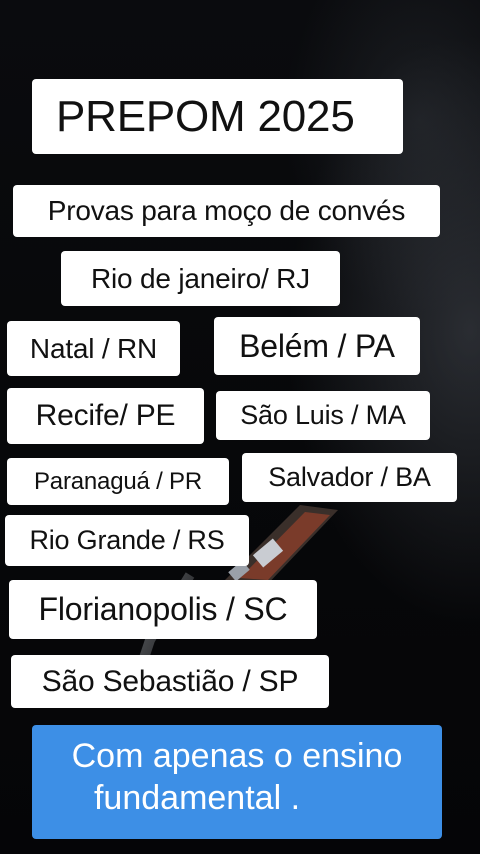  I want to click on location-rio-grande: Rio Grande / RS, so click(127, 540).